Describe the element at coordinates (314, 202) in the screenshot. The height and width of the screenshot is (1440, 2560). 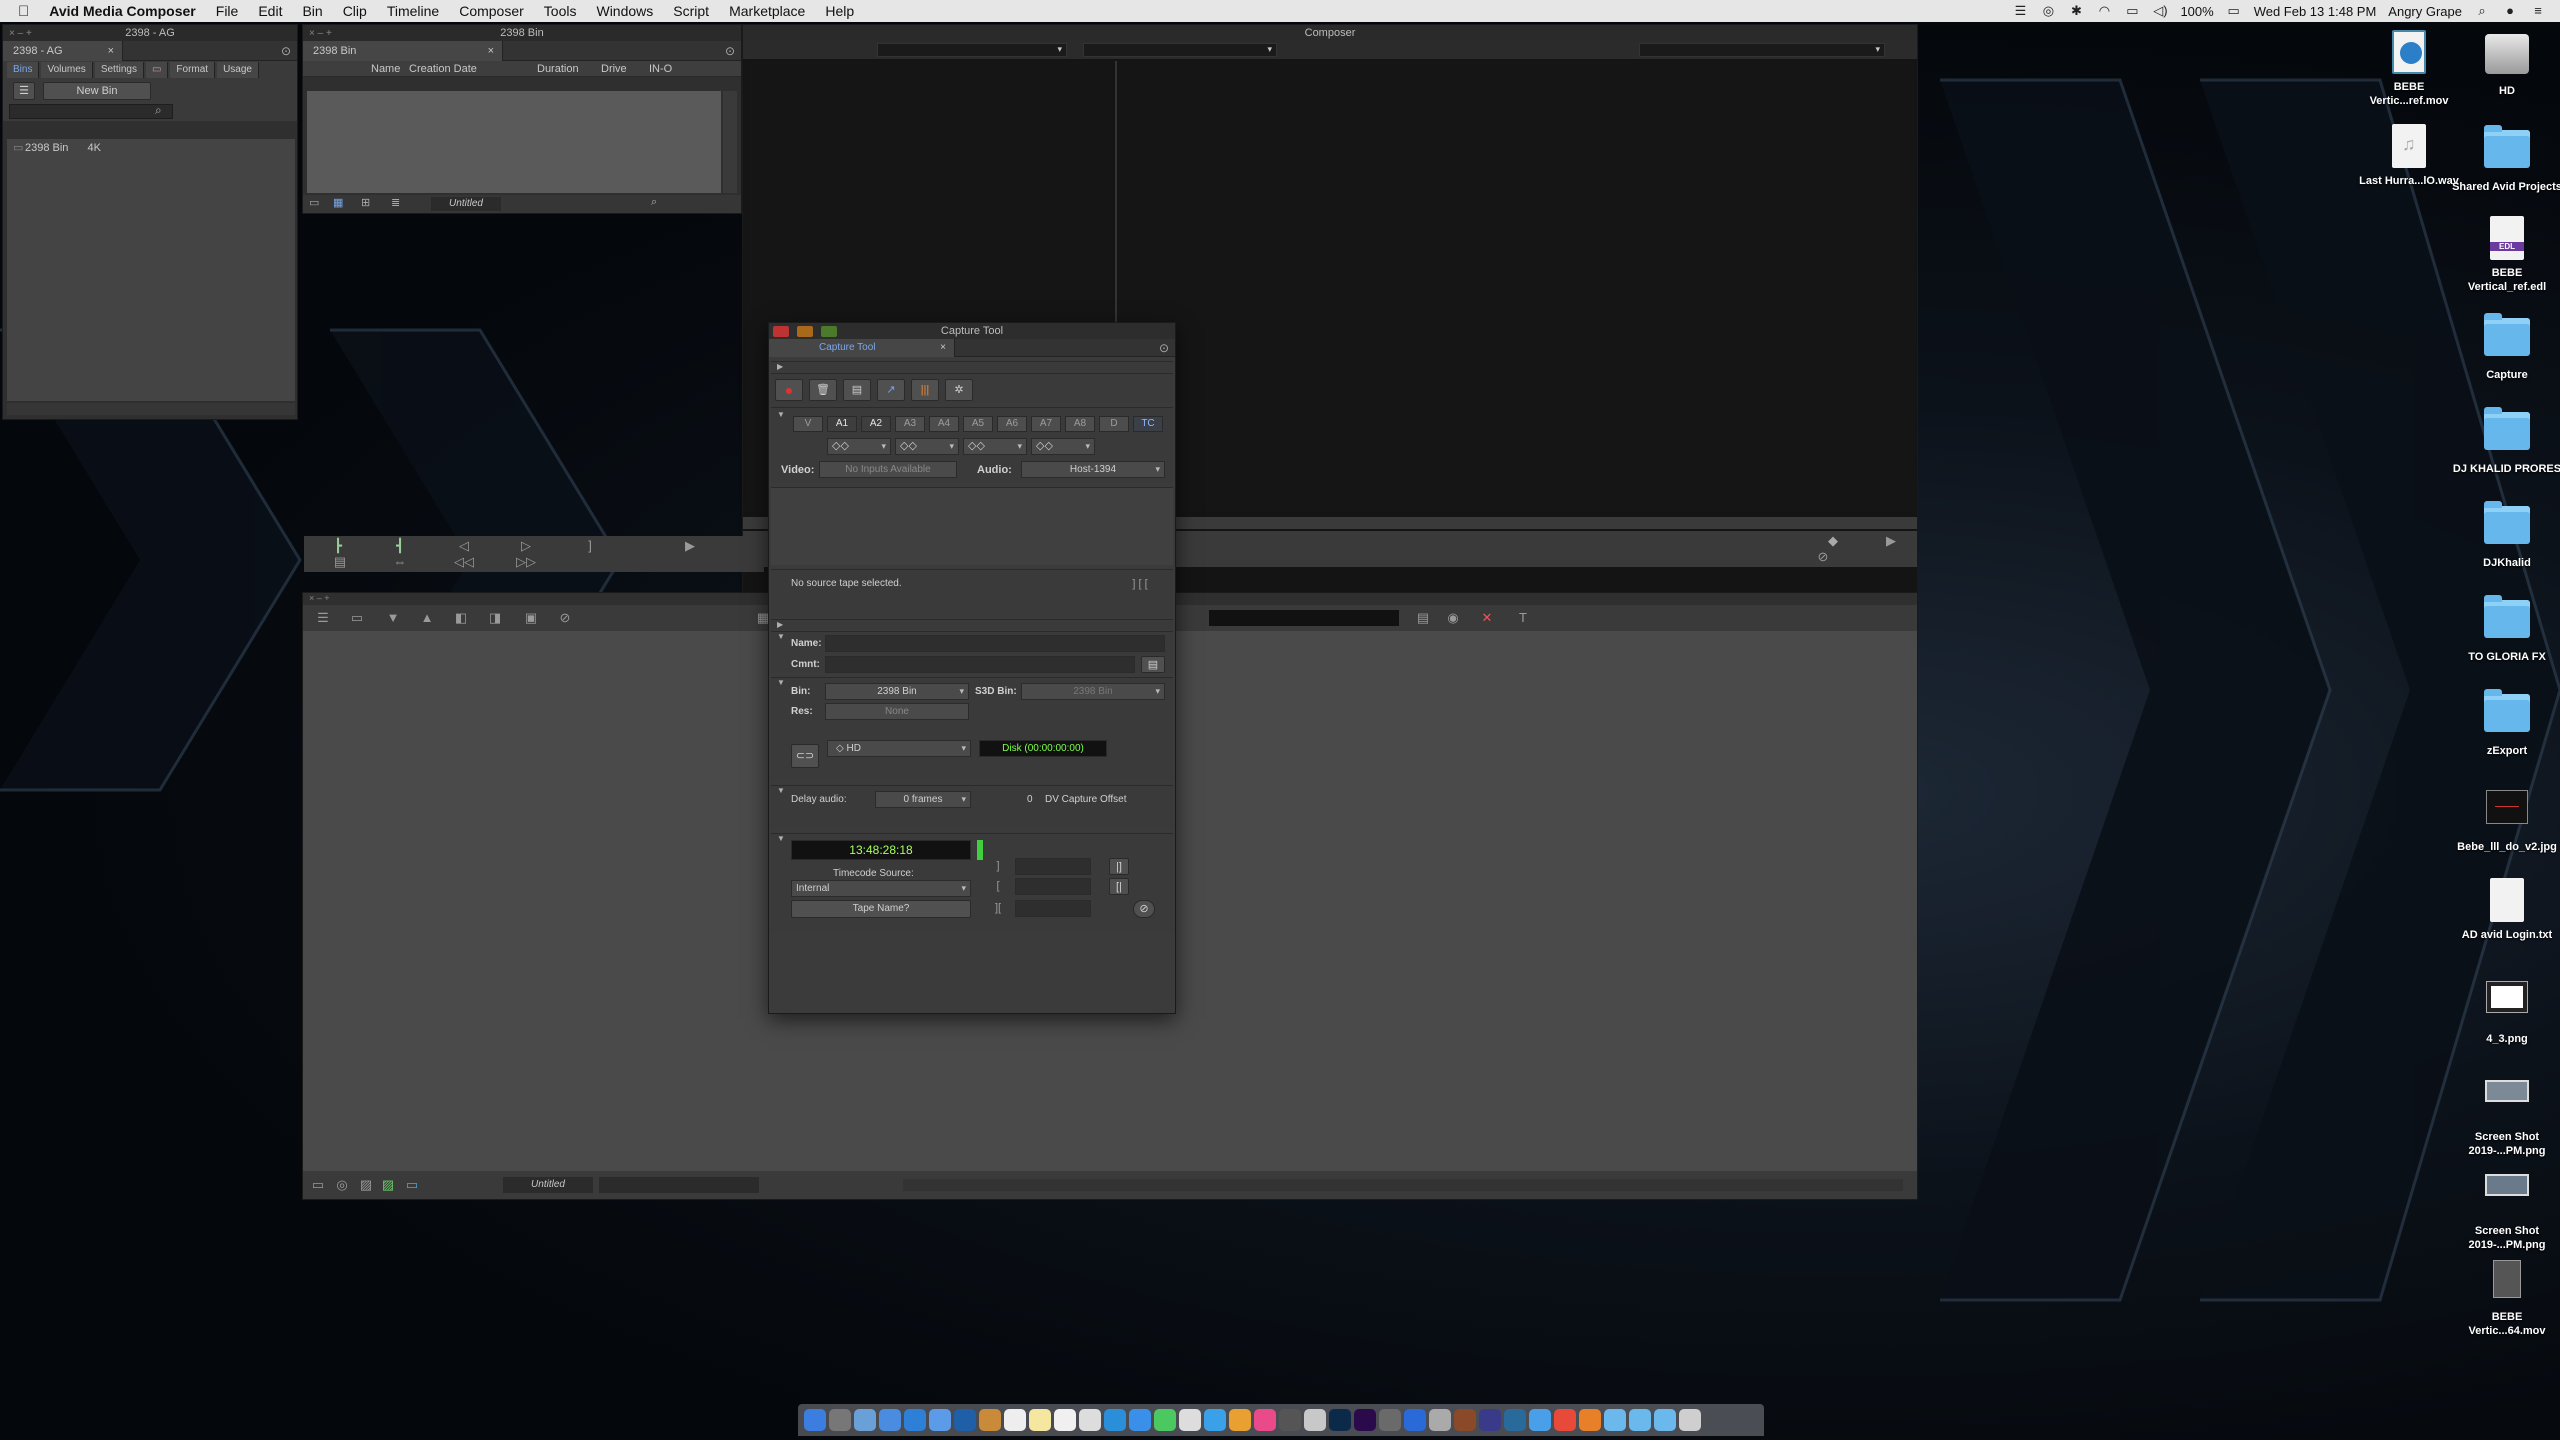
I see `bin-menu-icon: ▭` at that location.